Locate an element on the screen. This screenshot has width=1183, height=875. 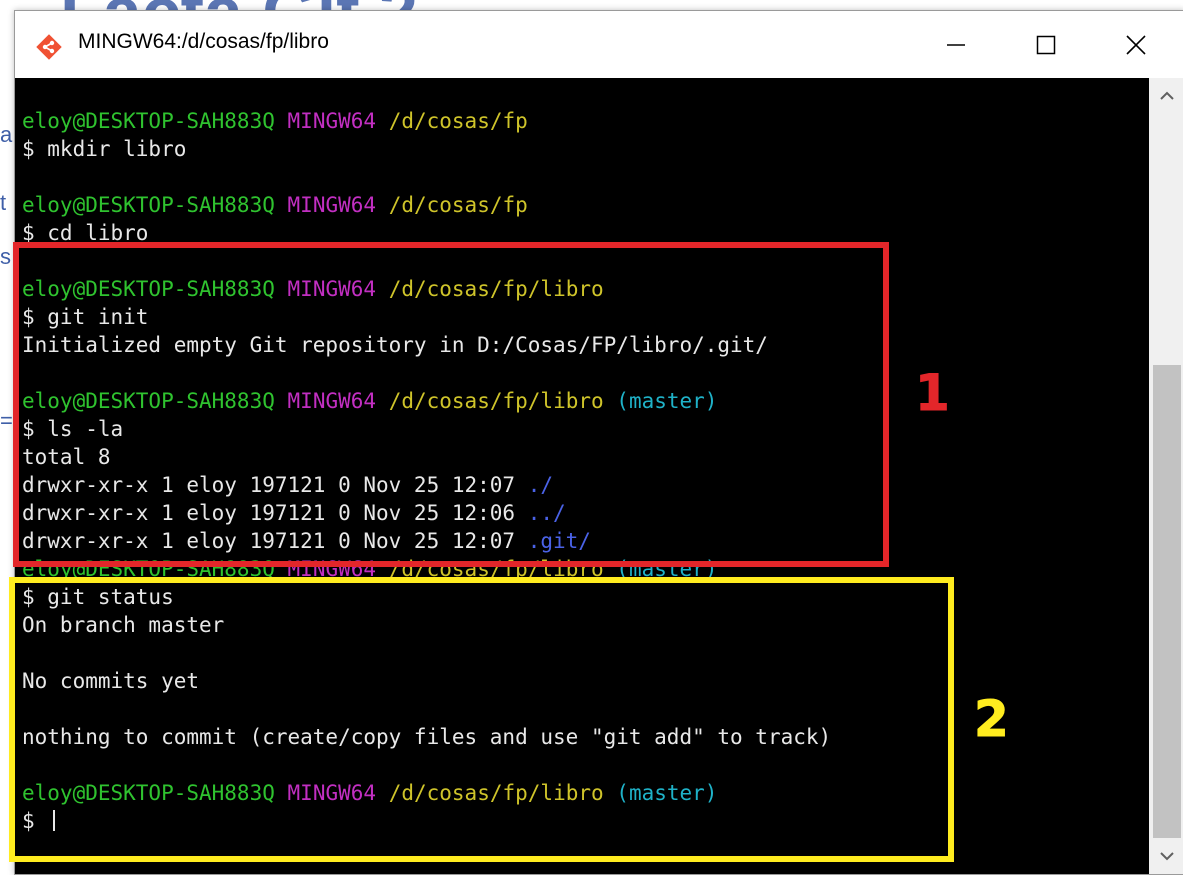
maximize-icon is located at coordinates (1046, 44).